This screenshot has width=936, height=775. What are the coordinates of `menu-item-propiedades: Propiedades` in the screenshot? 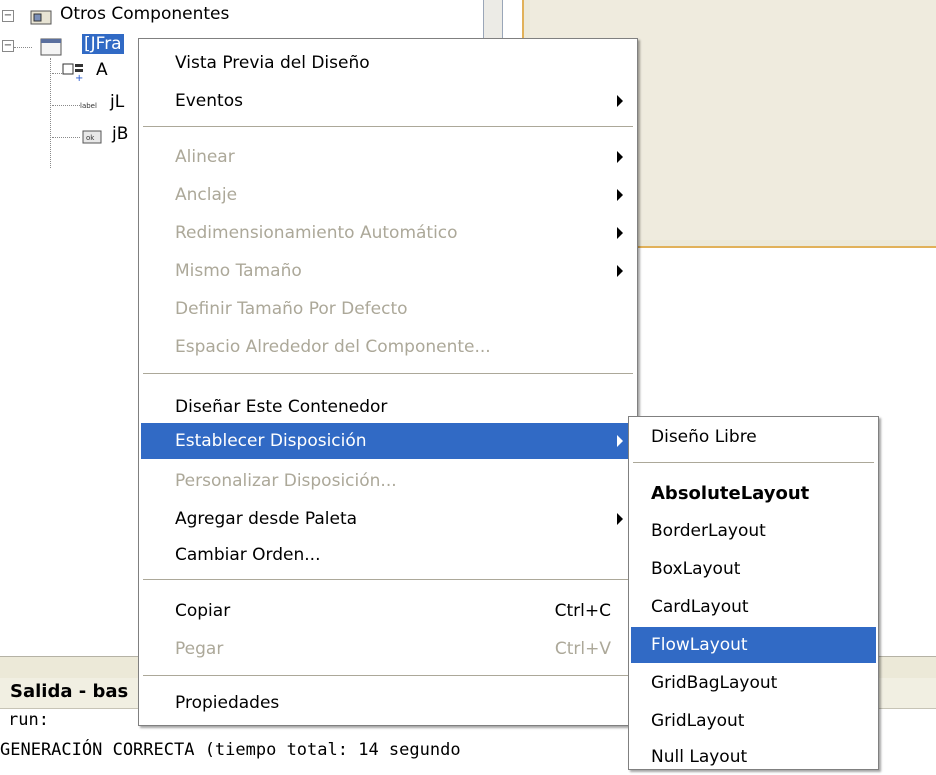 It's located at (388, 703).